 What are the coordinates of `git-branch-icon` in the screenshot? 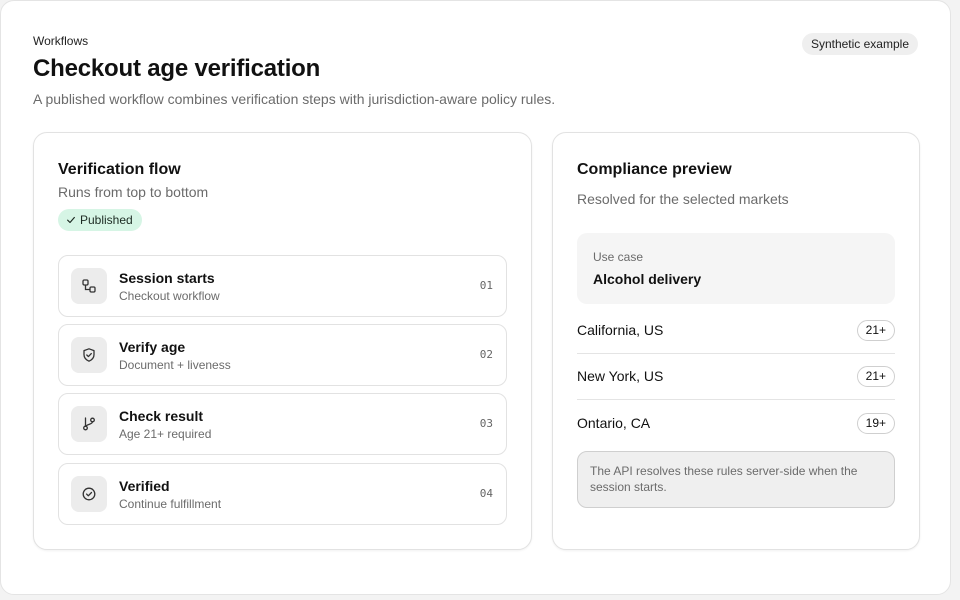 It's located at (89, 424).